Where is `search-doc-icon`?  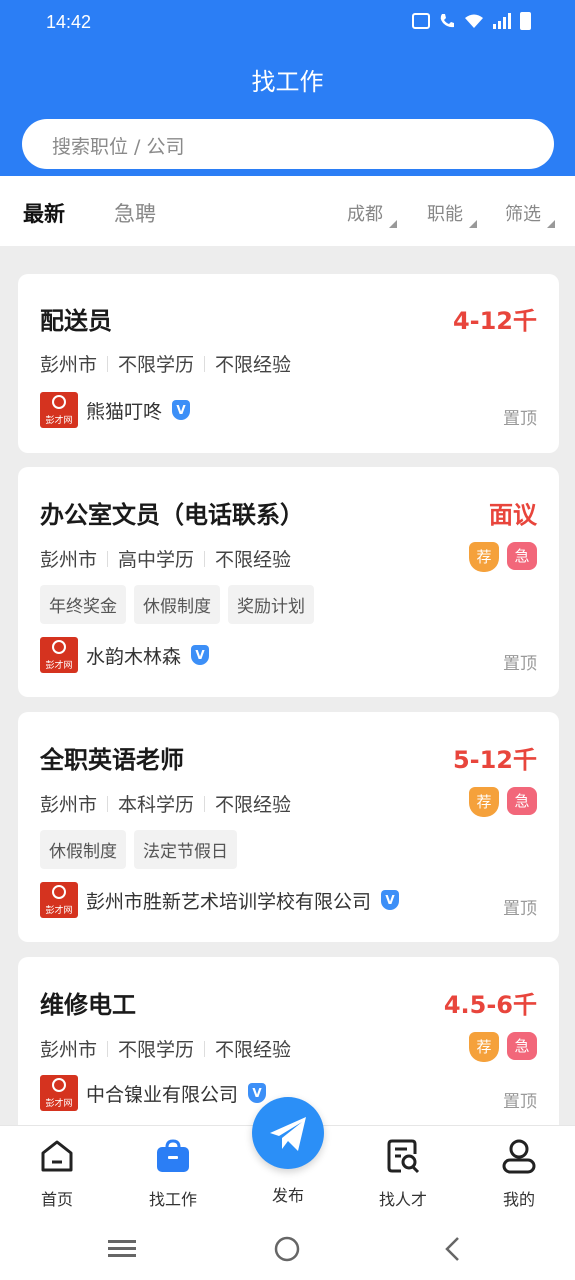
search-doc-icon is located at coordinates (403, 1156).